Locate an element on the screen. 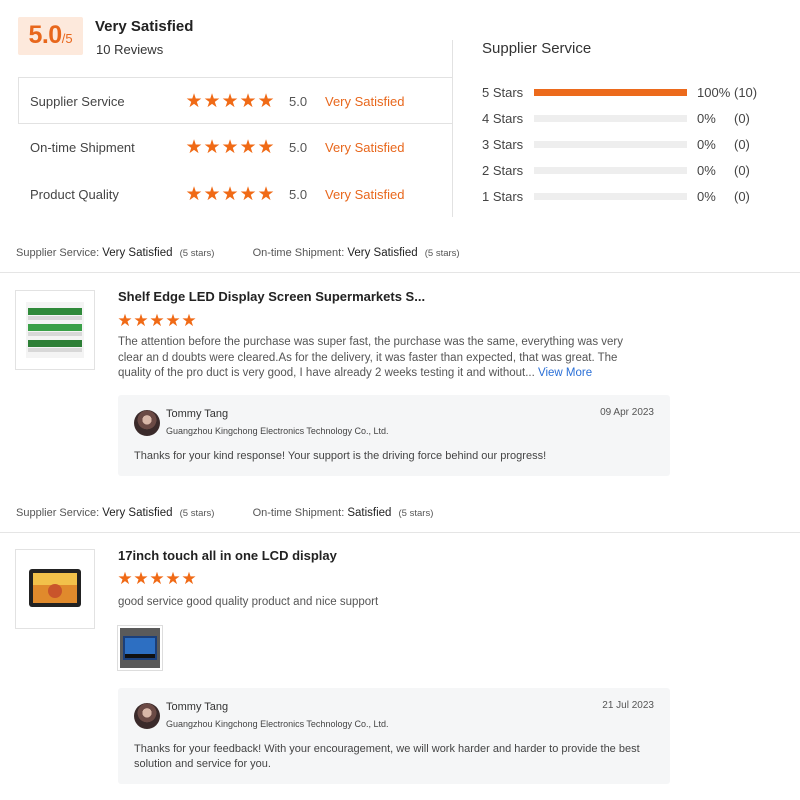  metric-label: On-time Shipment is located at coordinates (82, 147).